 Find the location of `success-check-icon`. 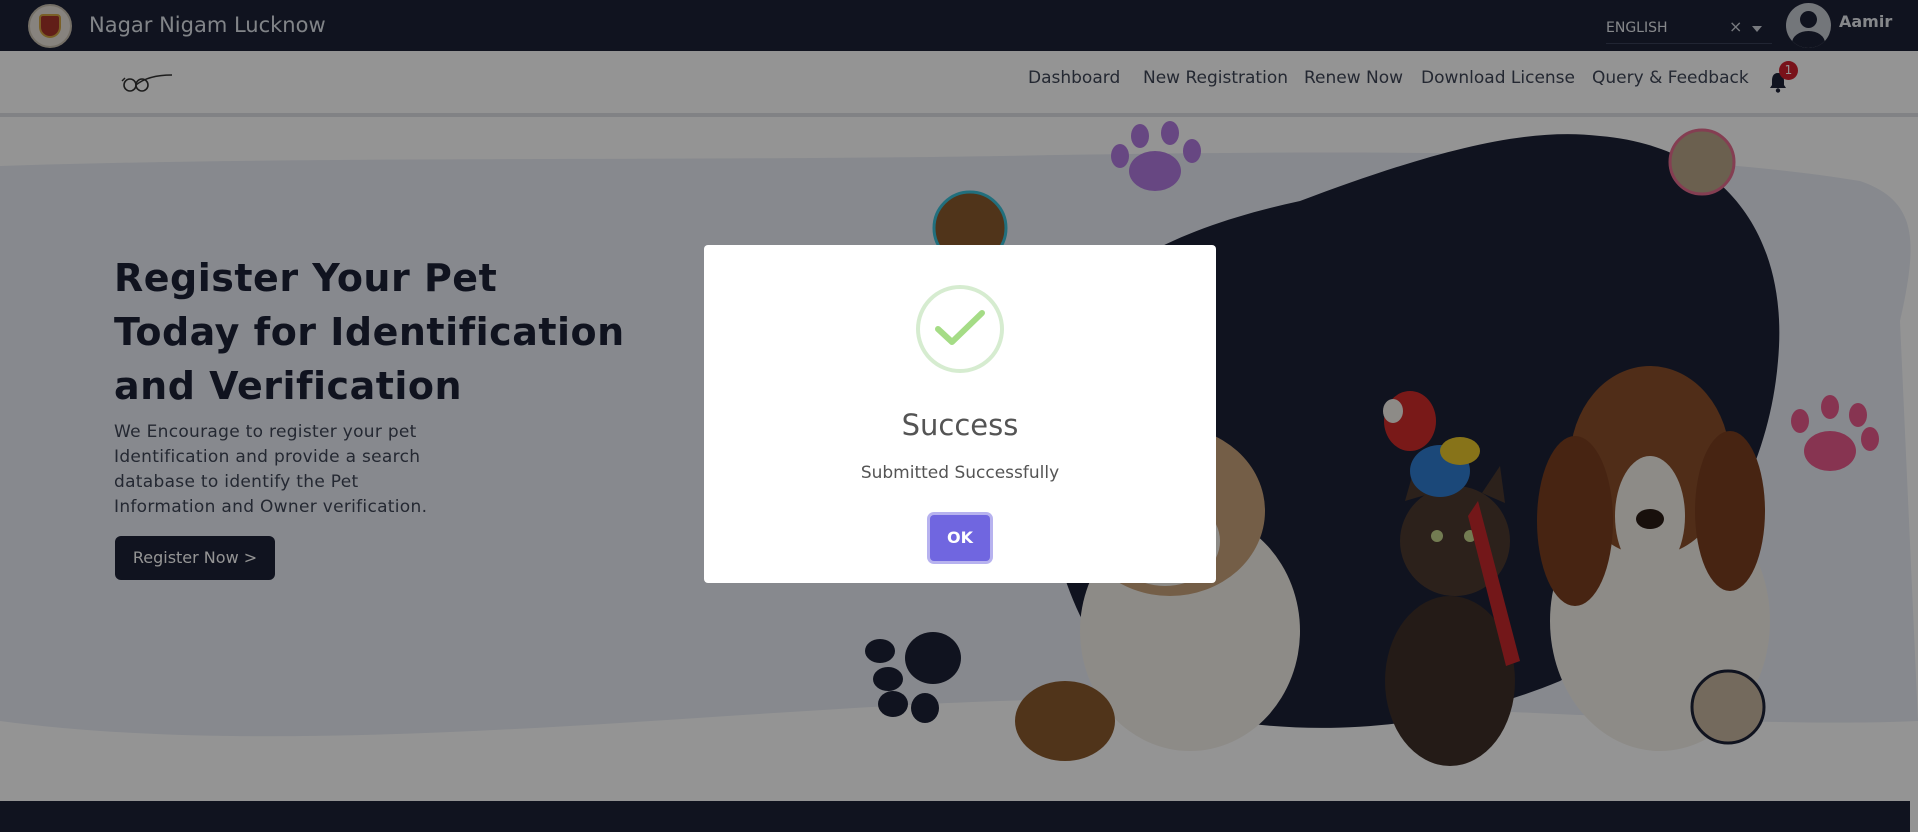

success-check-icon is located at coordinates (960, 327).